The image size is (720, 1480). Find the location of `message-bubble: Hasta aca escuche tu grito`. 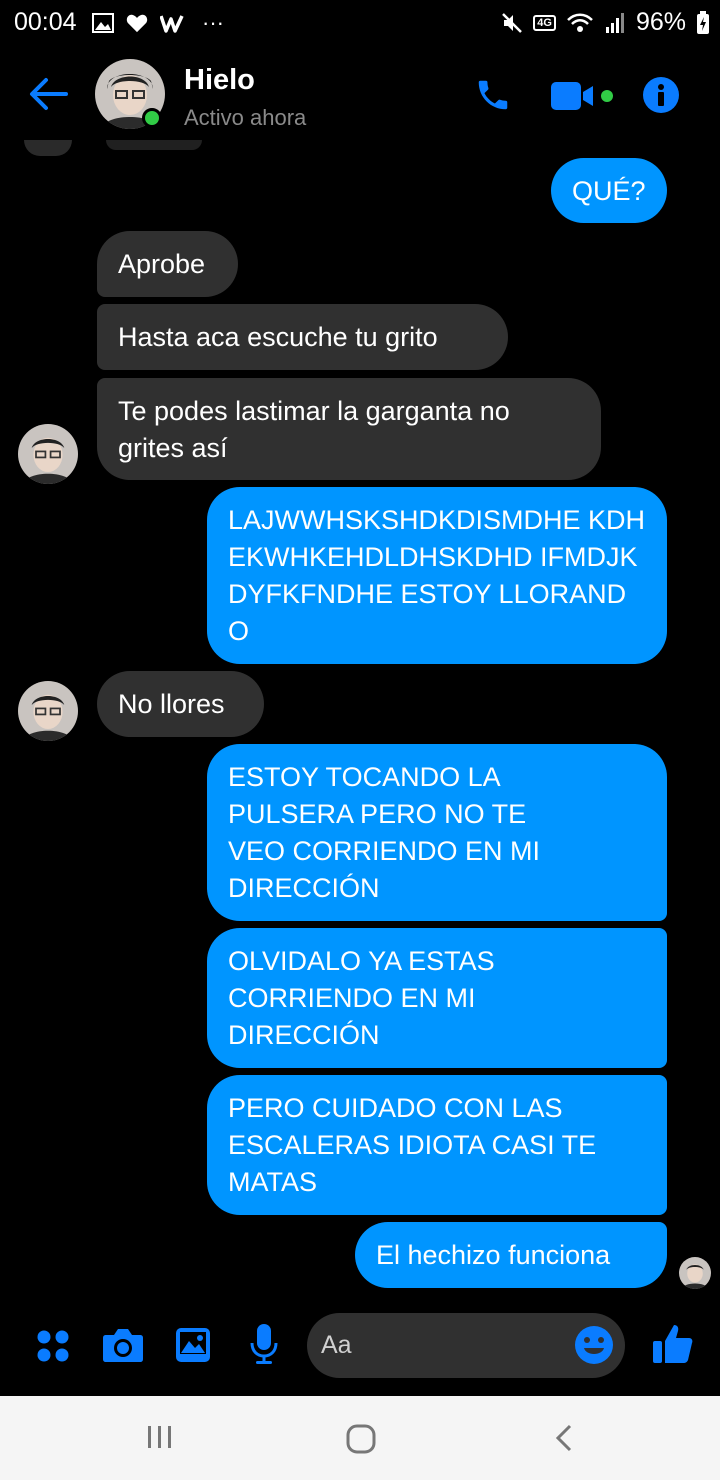

message-bubble: Hasta aca escuche tu grito is located at coordinates (302, 337).